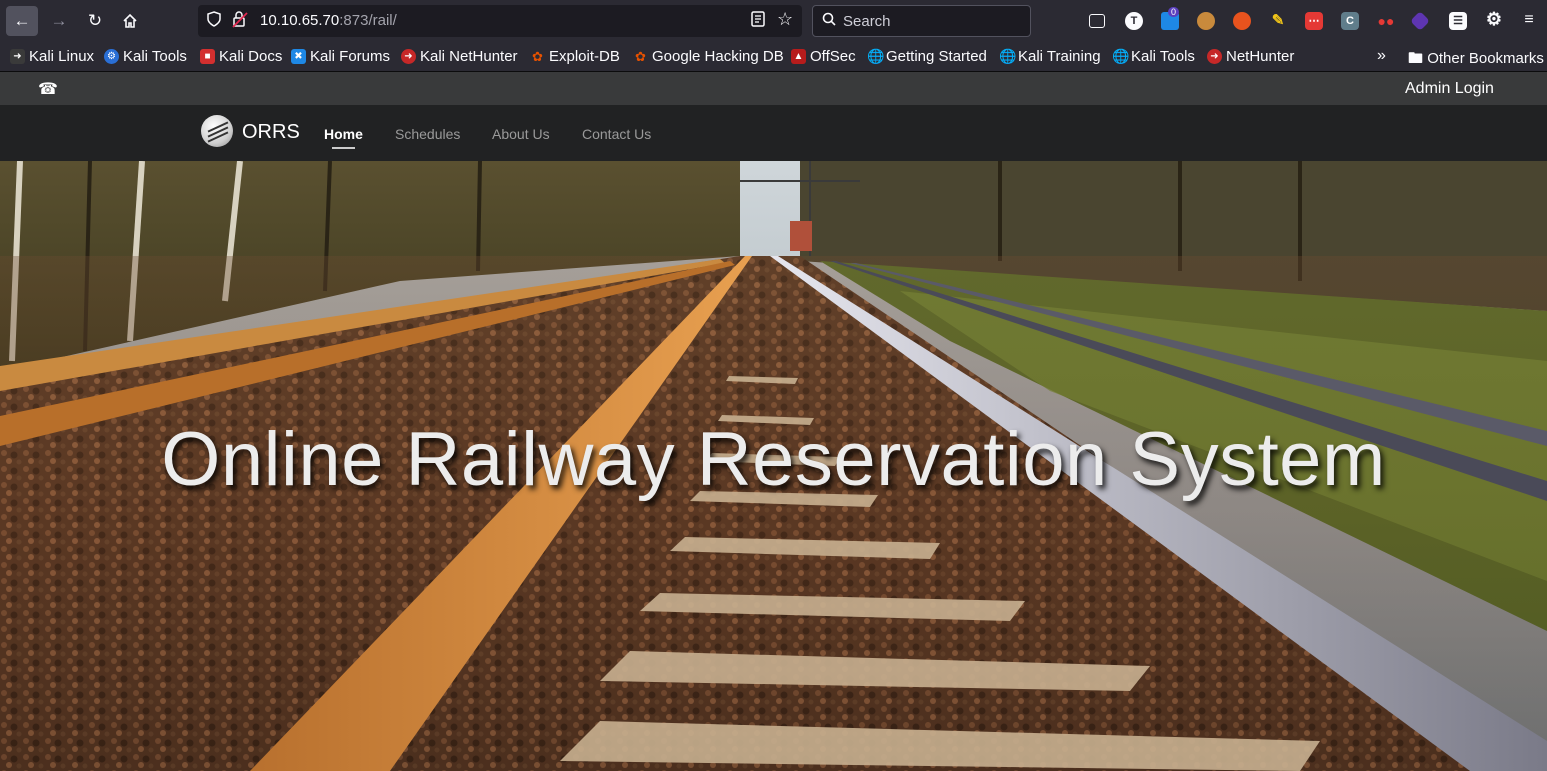  Describe the element at coordinates (758, 21) in the screenshot. I see `reader-view-icon` at that location.